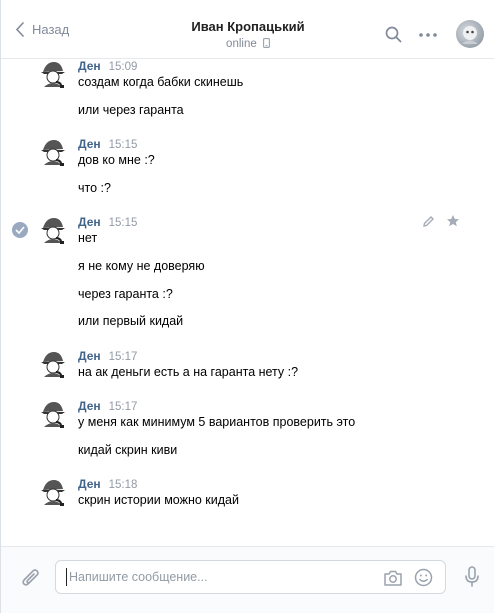 Image resolution: width=494 pixels, height=613 pixels. What do you see at coordinates (141, 266) in the screenshot?
I see `message-text: я не кому не доверяю` at bounding box center [141, 266].